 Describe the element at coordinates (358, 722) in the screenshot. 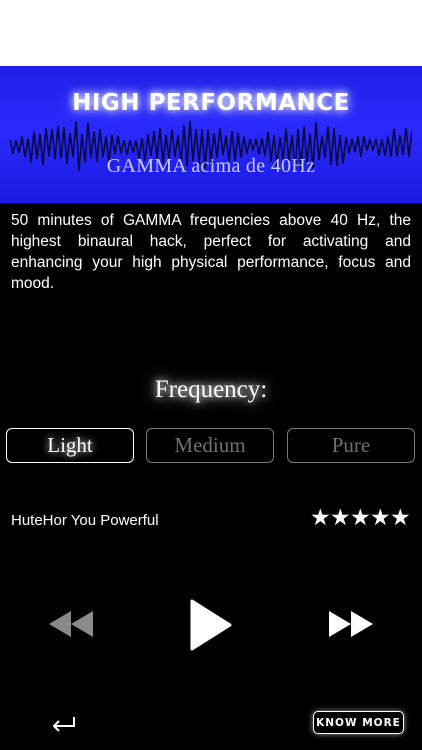

I see `know-more-button: KNOW MORE` at that location.